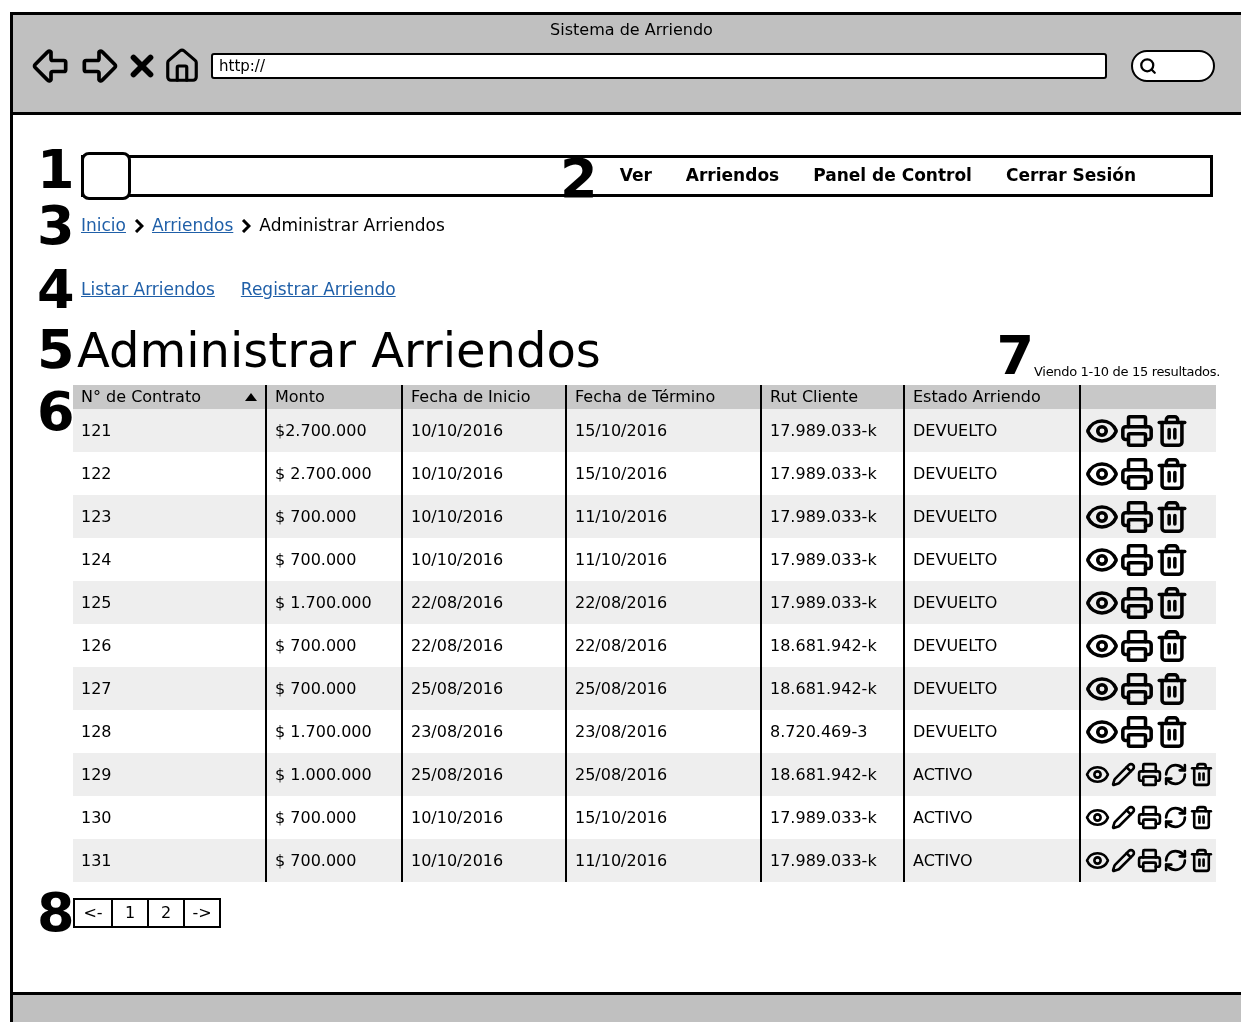 This screenshot has width=1241, height=1022. What do you see at coordinates (96, 860) in the screenshot?
I see `table-cell-text: 131` at bounding box center [96, 860].